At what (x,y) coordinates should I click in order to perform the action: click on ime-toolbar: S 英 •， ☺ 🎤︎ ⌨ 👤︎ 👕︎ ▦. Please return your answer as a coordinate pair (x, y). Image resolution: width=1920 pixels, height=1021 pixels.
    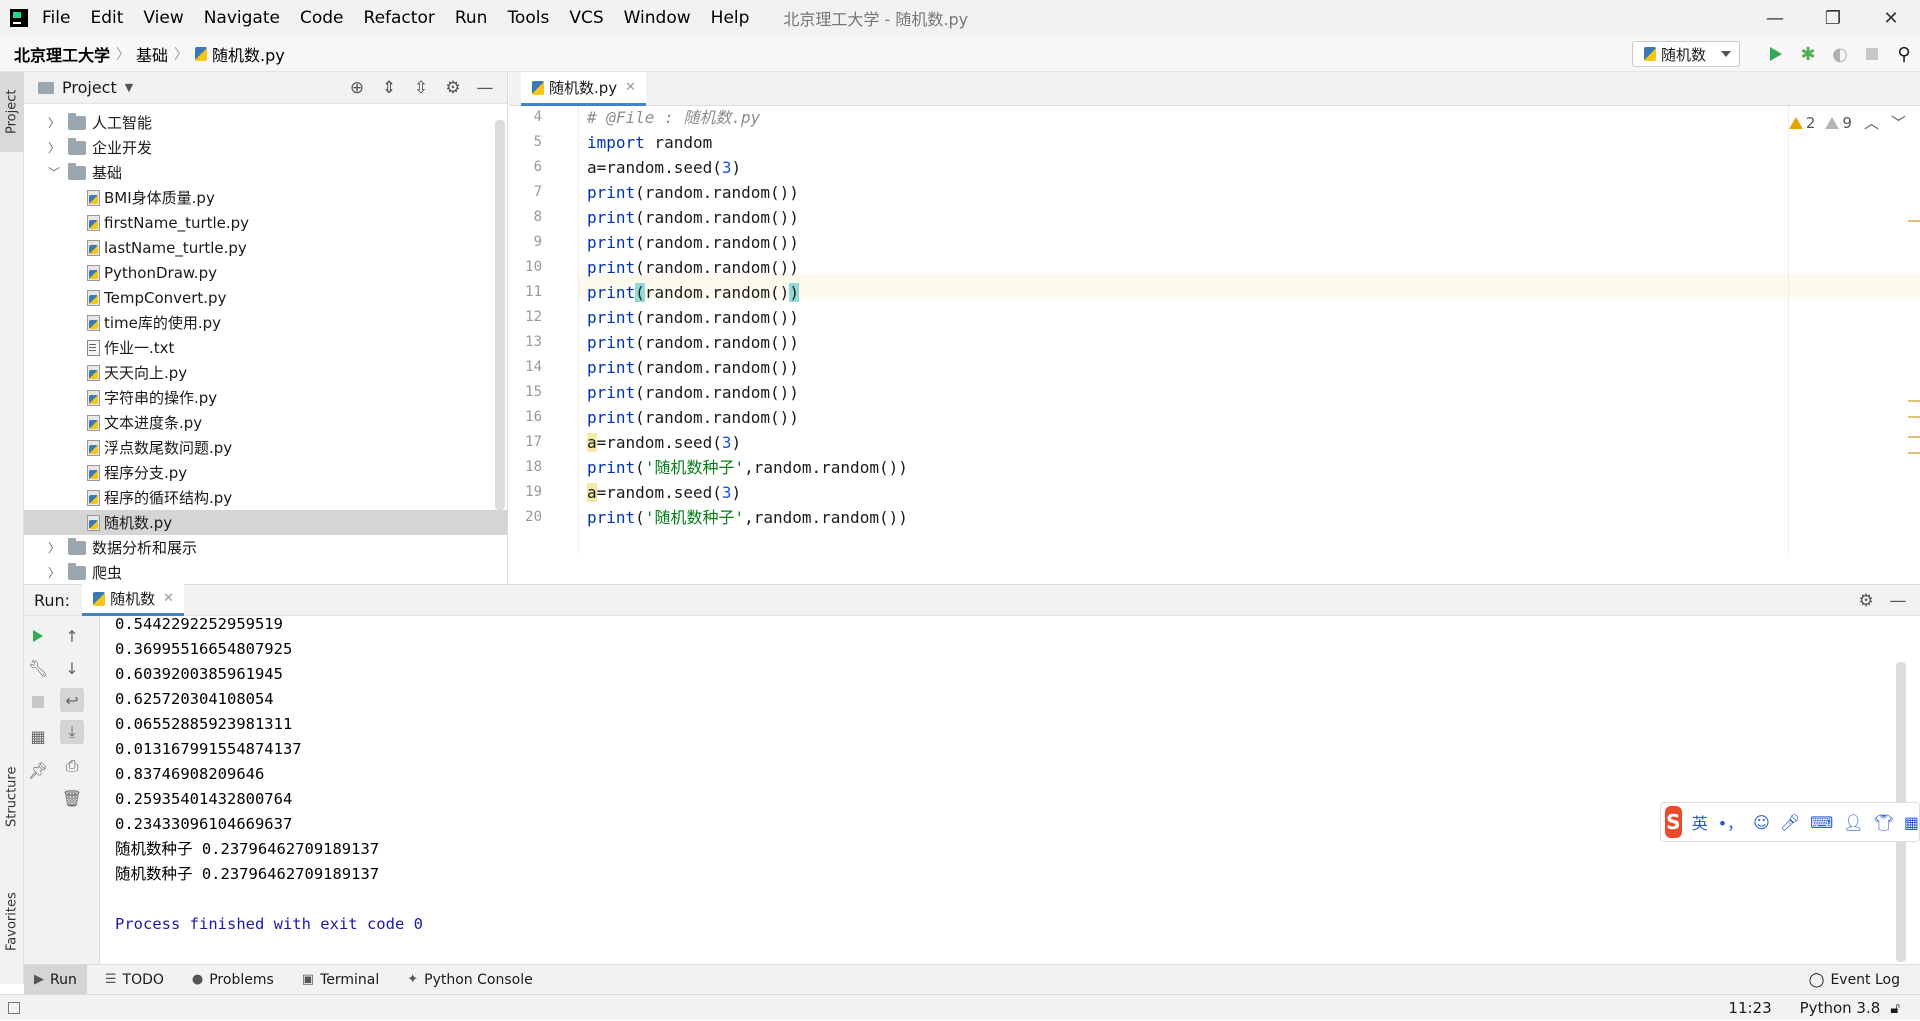
    Looking at the image, I should click on (1790, 822).